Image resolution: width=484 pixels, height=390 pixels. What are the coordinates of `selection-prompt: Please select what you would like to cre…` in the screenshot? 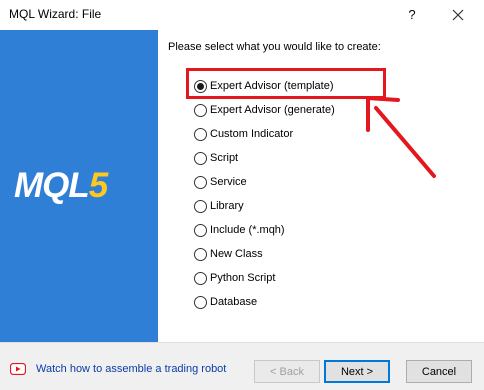 It's located at (274, 47).